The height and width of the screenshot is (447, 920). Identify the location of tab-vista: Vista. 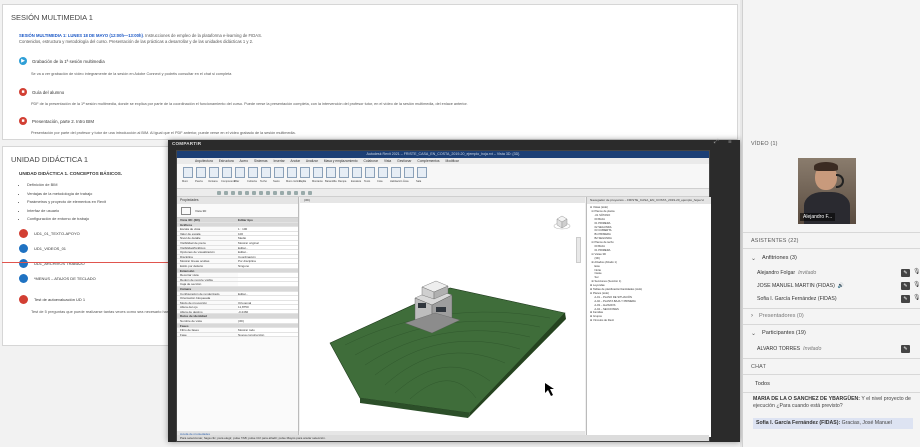
(387, 161).